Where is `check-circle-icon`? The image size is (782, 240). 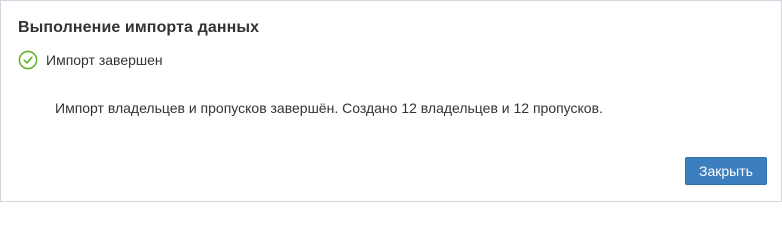
check-circle-icon is located at coordinates (28, 60).